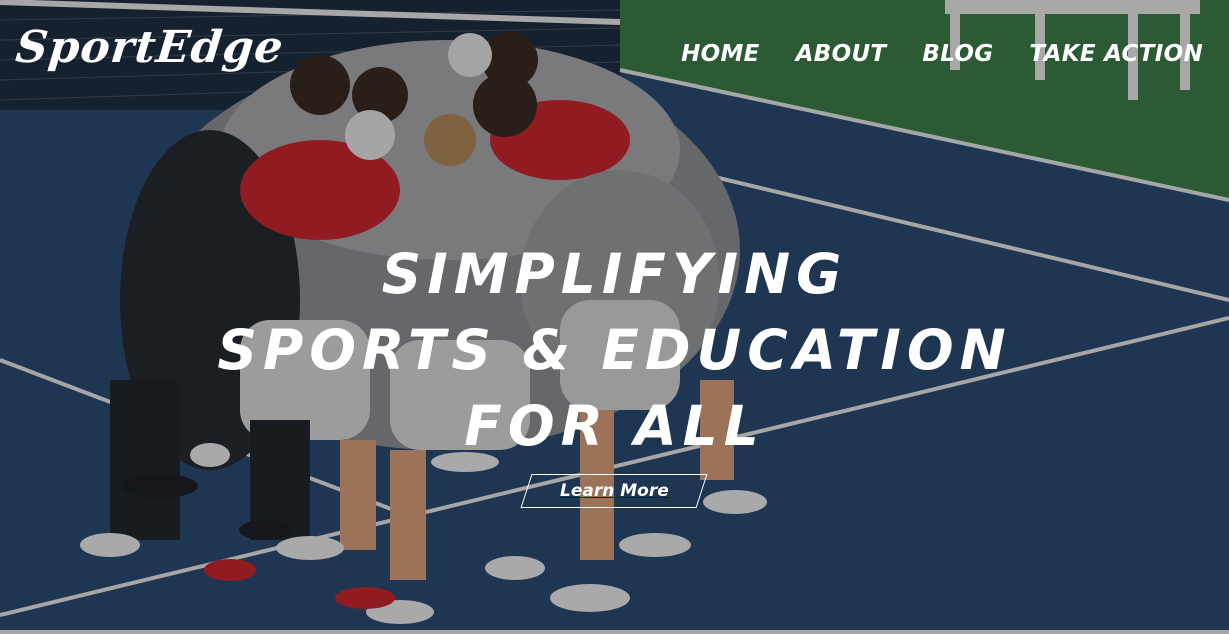  What do you see at coordinates (614, 274) in the screenshot?
I see `headline-line-1: SIMPLIFYING` at bounding box center [614, 274].